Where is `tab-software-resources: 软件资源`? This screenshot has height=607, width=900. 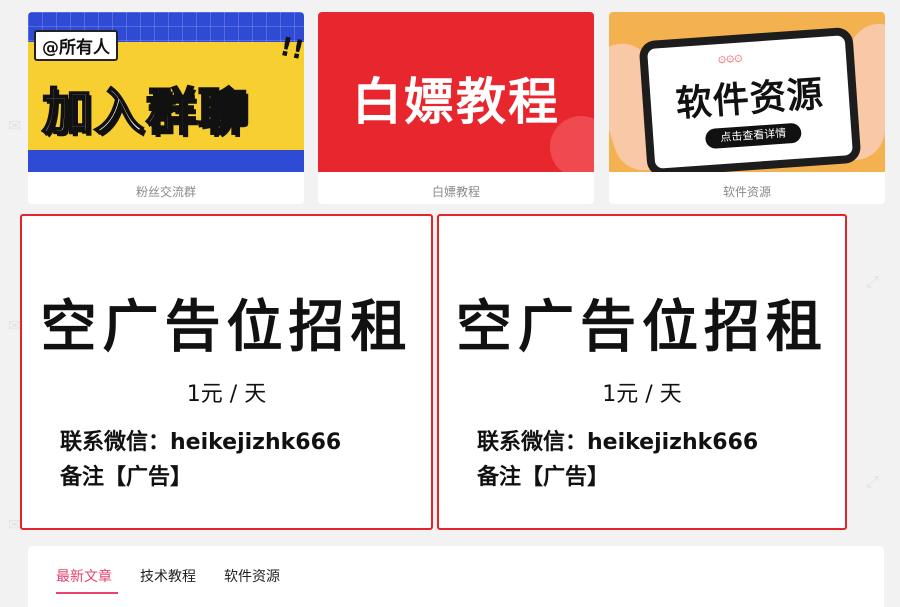
tab-software-resources: 软件资源 is located at coordinates (252, 576).